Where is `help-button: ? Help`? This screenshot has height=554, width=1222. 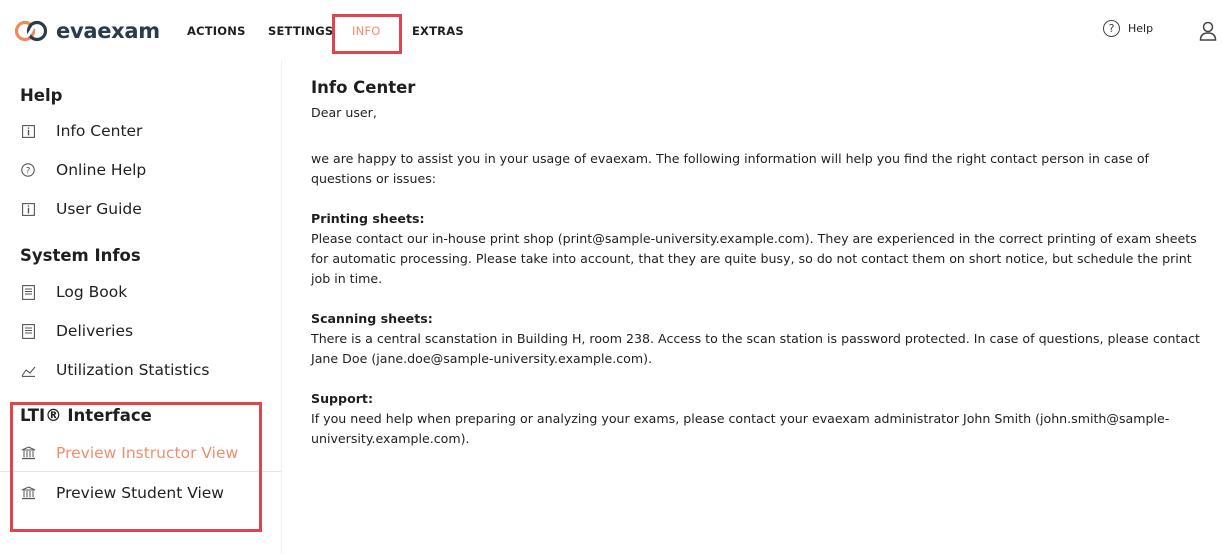
help-button: ? Help is located at coordinates (1128, 28).